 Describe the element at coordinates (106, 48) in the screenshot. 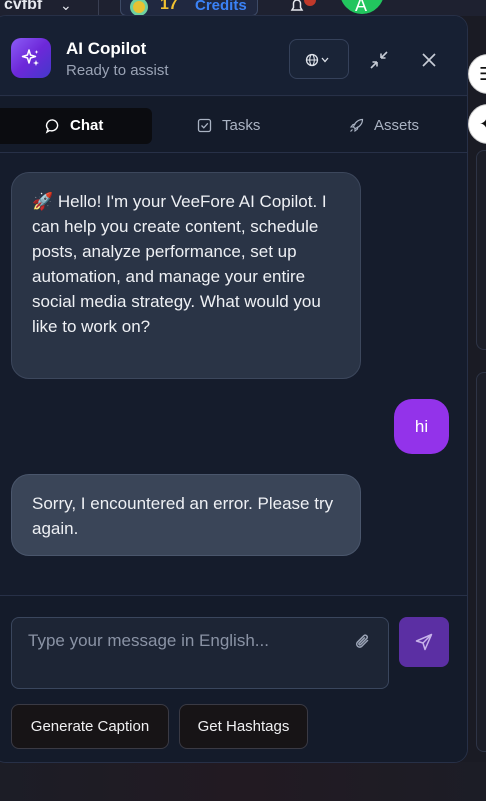

I see `copilot-title: AI Copilot` at that location.